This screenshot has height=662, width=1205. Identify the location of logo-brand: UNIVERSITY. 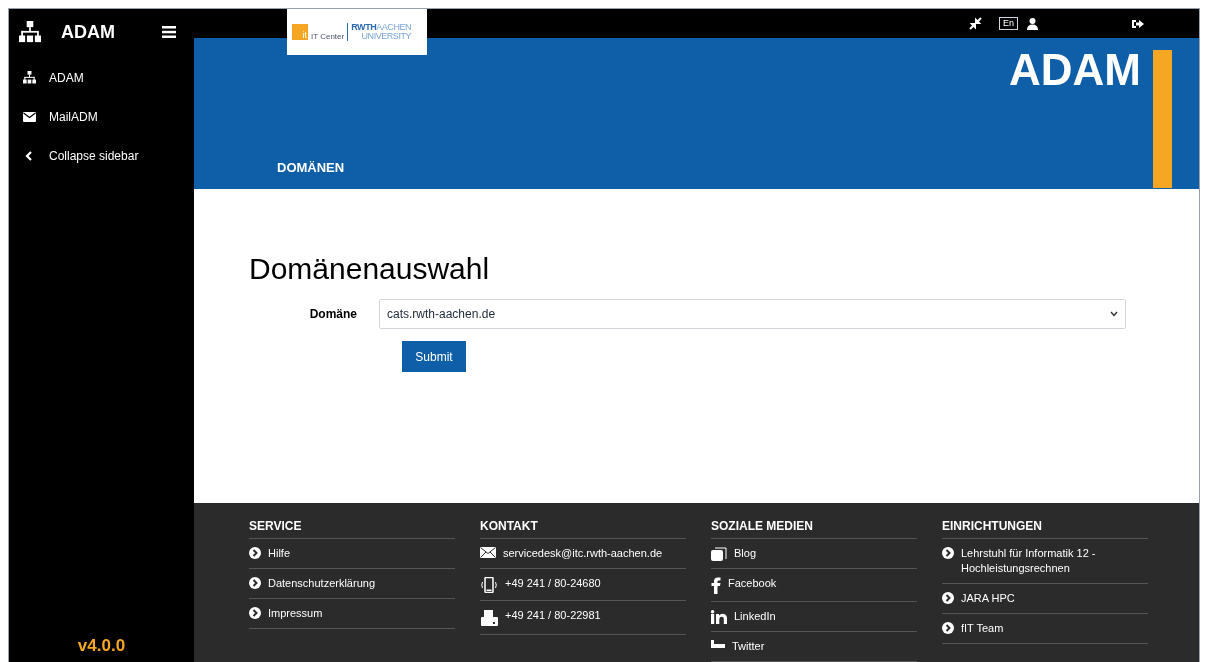
(386, 36).